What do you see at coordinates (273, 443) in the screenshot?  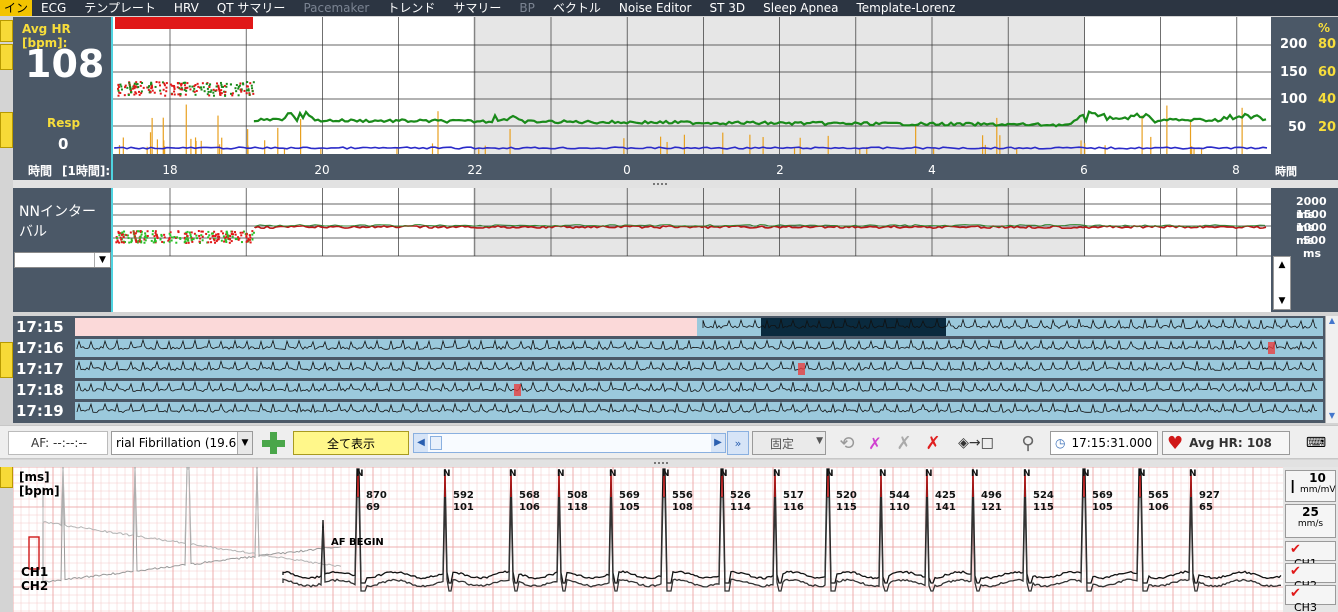 I see `add-event-button` at bounding box center [273, 443].